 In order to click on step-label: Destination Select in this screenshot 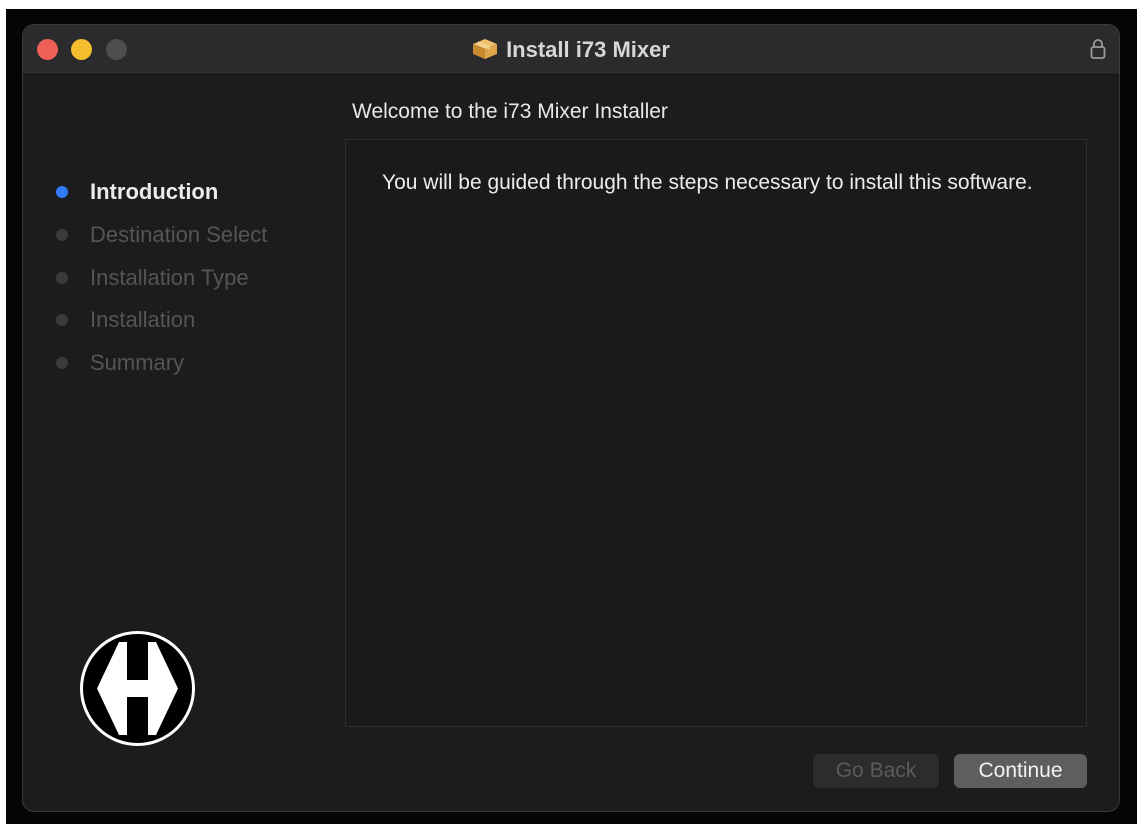, I will do `click(179, 234)`.